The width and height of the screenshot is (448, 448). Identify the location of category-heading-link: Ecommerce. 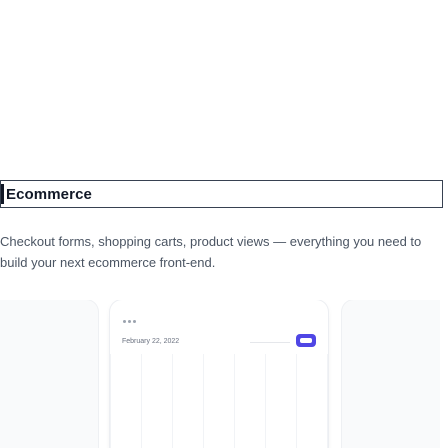
(221, 194).